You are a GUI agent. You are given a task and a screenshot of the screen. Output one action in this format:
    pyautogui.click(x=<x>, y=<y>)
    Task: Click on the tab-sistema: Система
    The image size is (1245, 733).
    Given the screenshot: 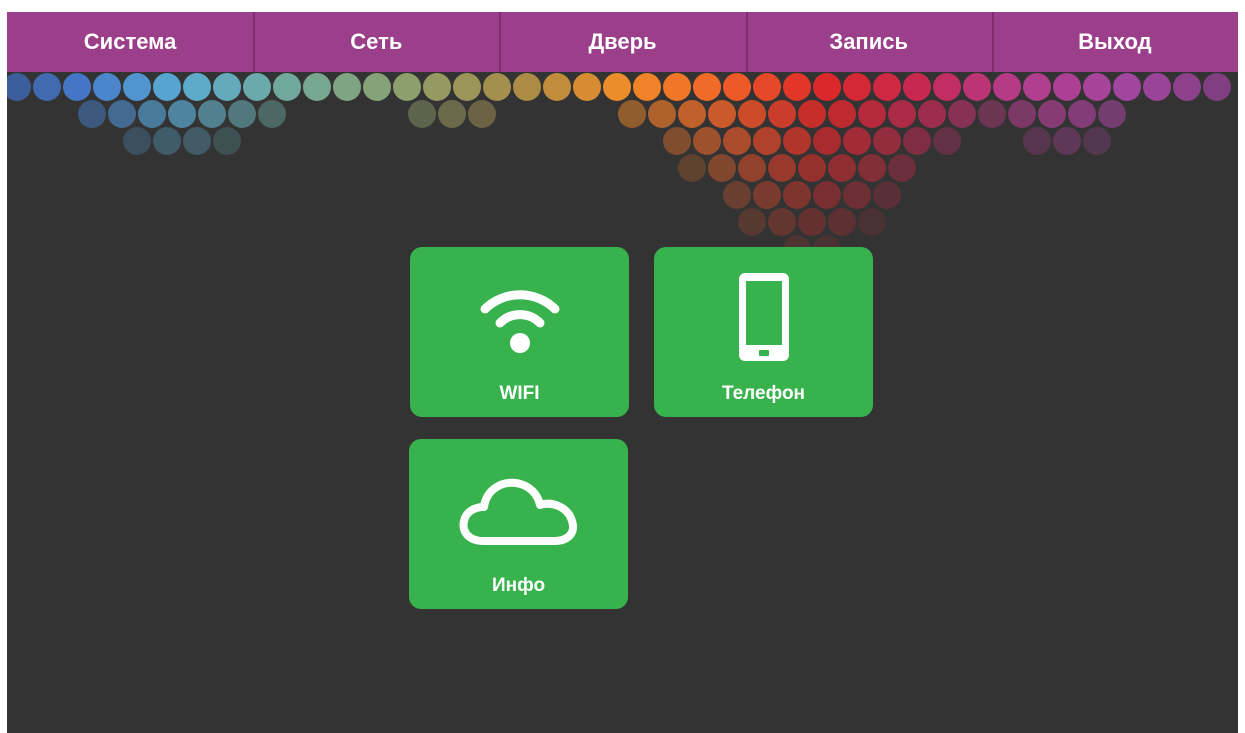 What is the action you would take?
    pyautogui.click(x=130, y=42)
    